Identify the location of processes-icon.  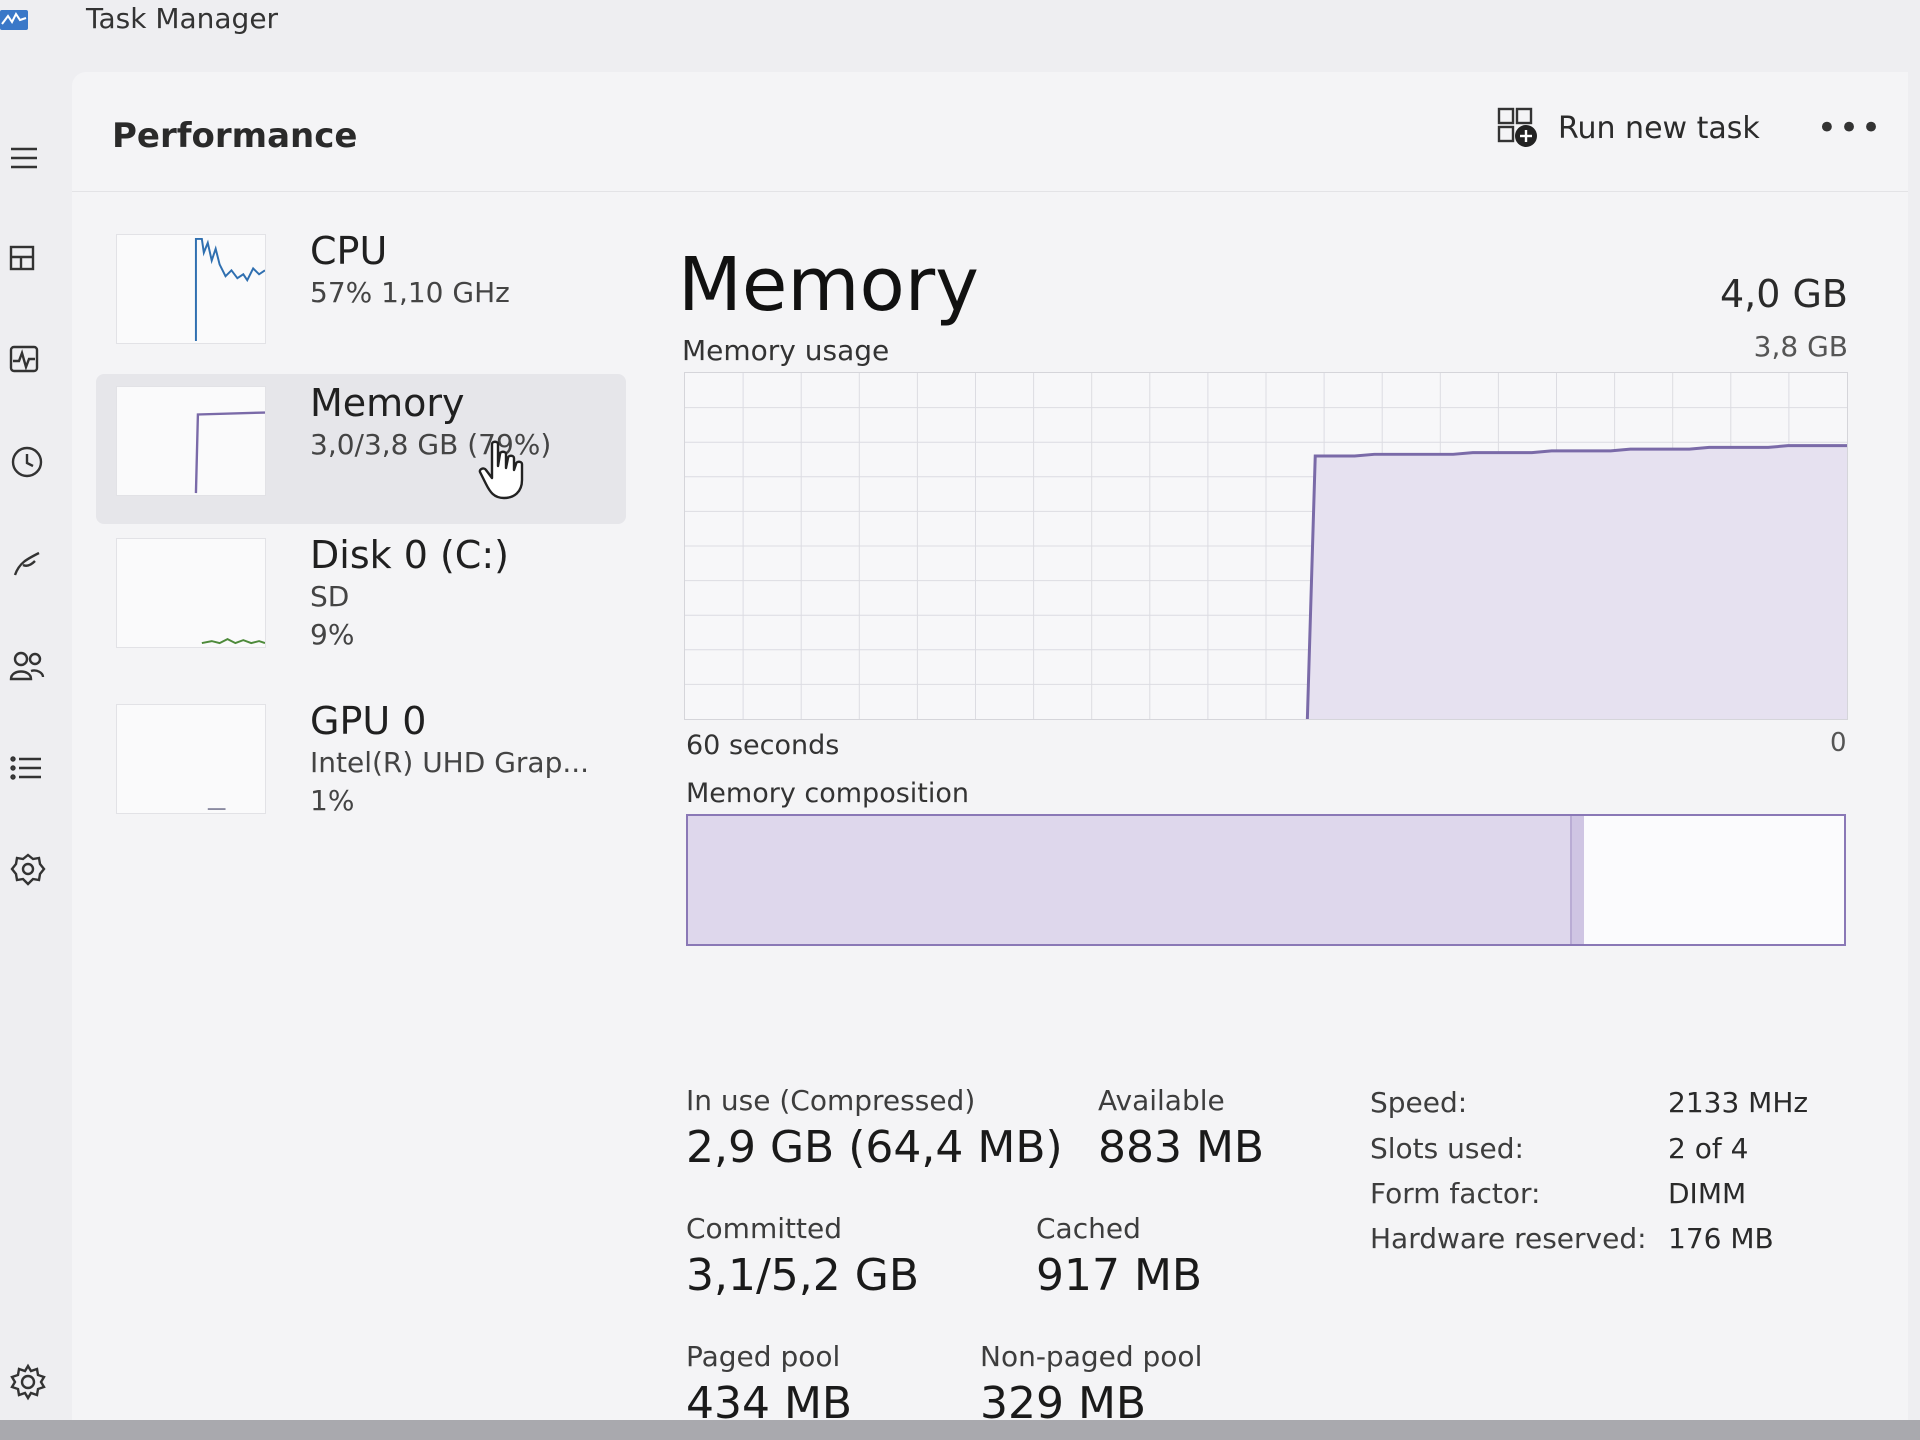
(22, 258).